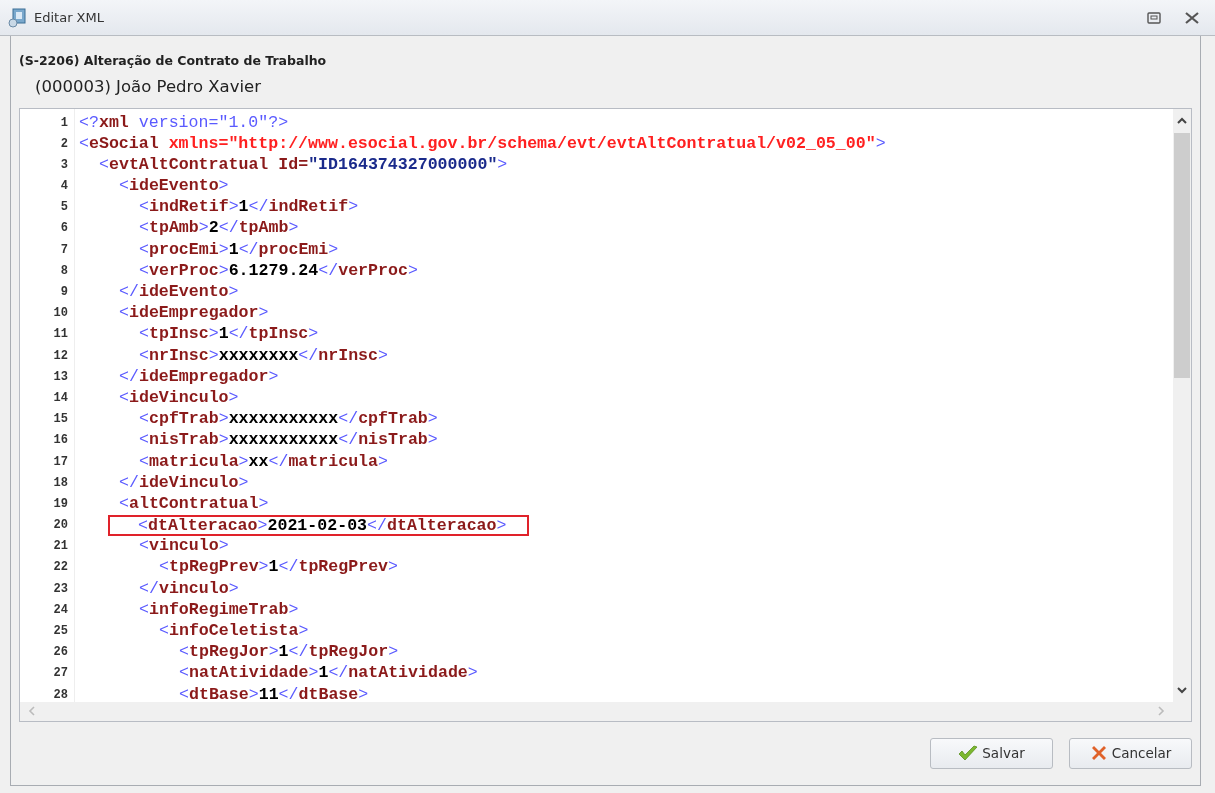 The image size is (1215, 793). Describe the element at coordinates (64, 165) in the screenshot. I see `line-number: 3` at that location.